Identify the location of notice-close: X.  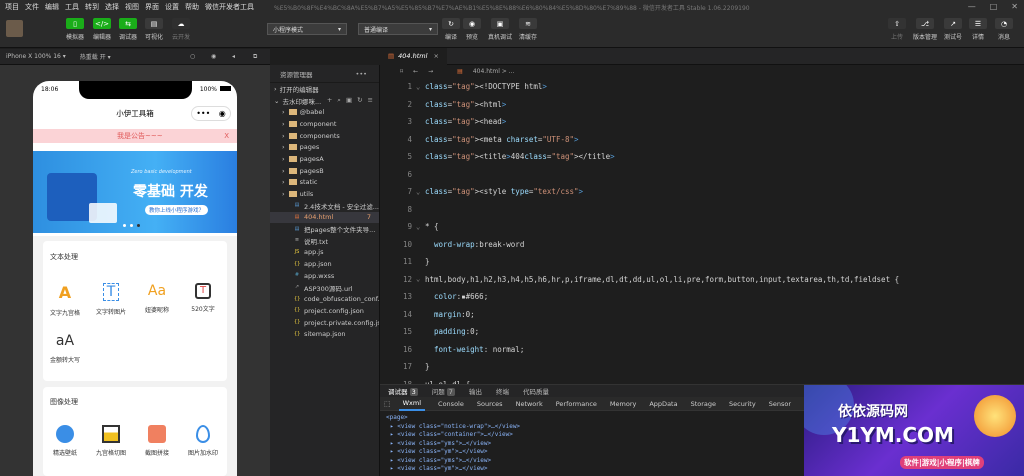
(226, 136).